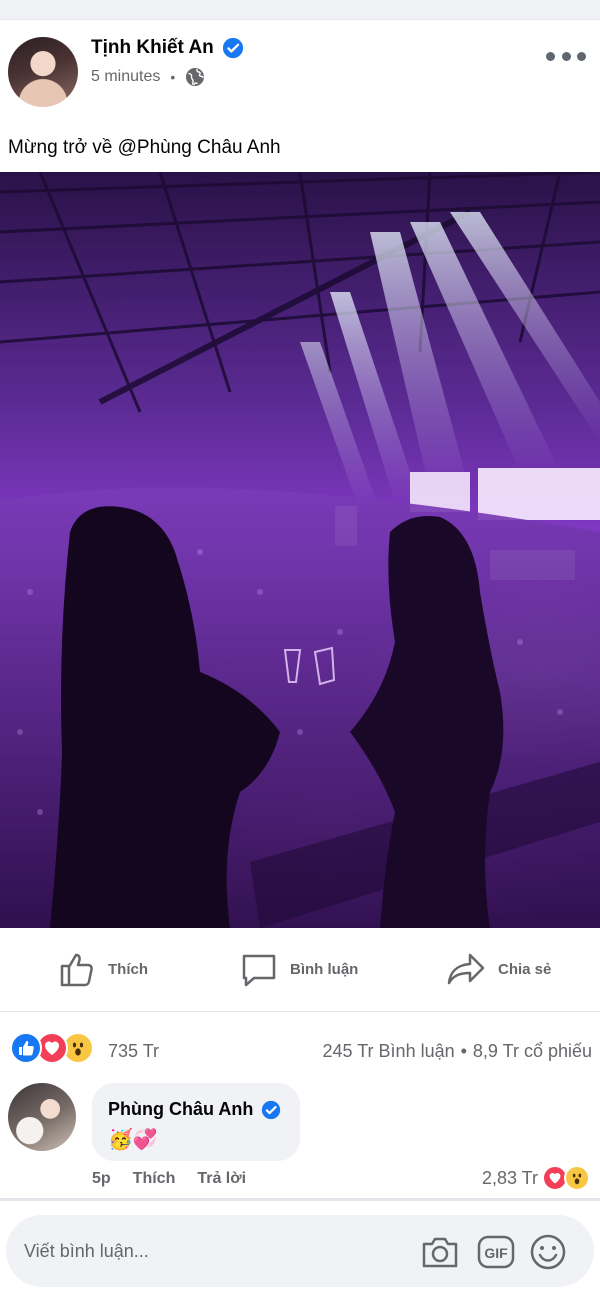  I want to click on more-options-button, so click(566, 56).